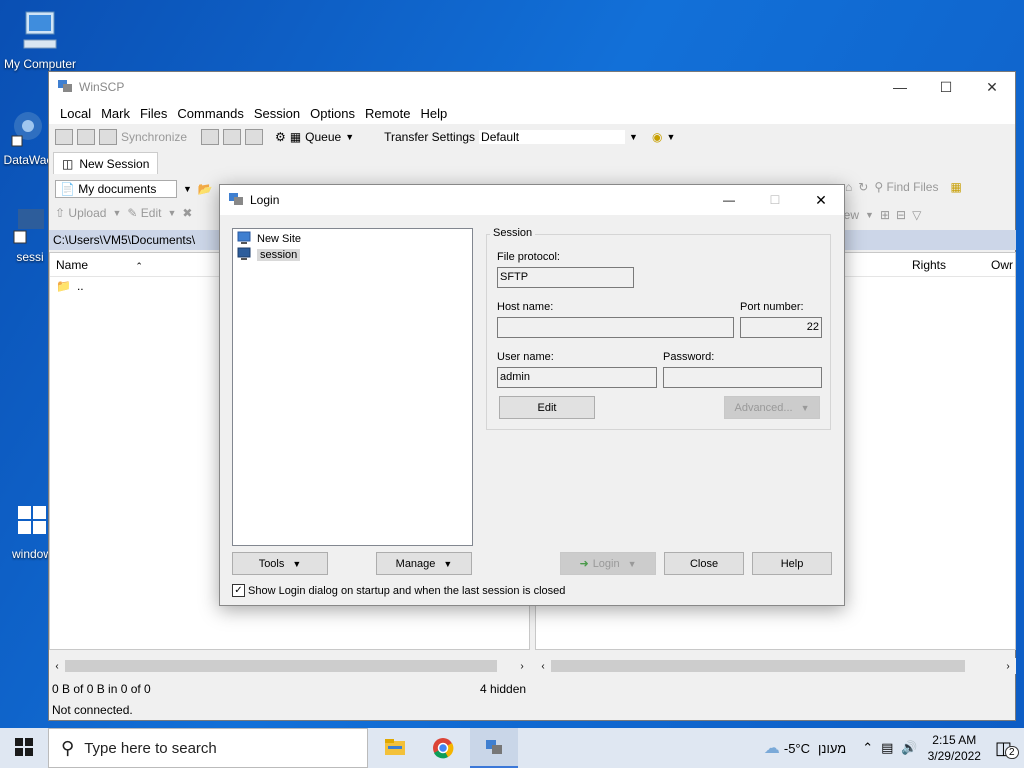 The image size is (1024, 768). I want to click on edit-button: Edit, so click(547, 407).